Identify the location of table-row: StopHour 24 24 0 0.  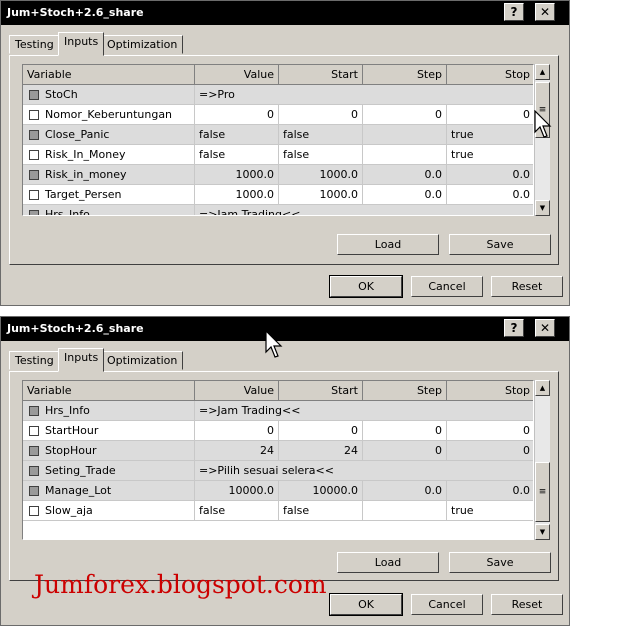
(278, 451).